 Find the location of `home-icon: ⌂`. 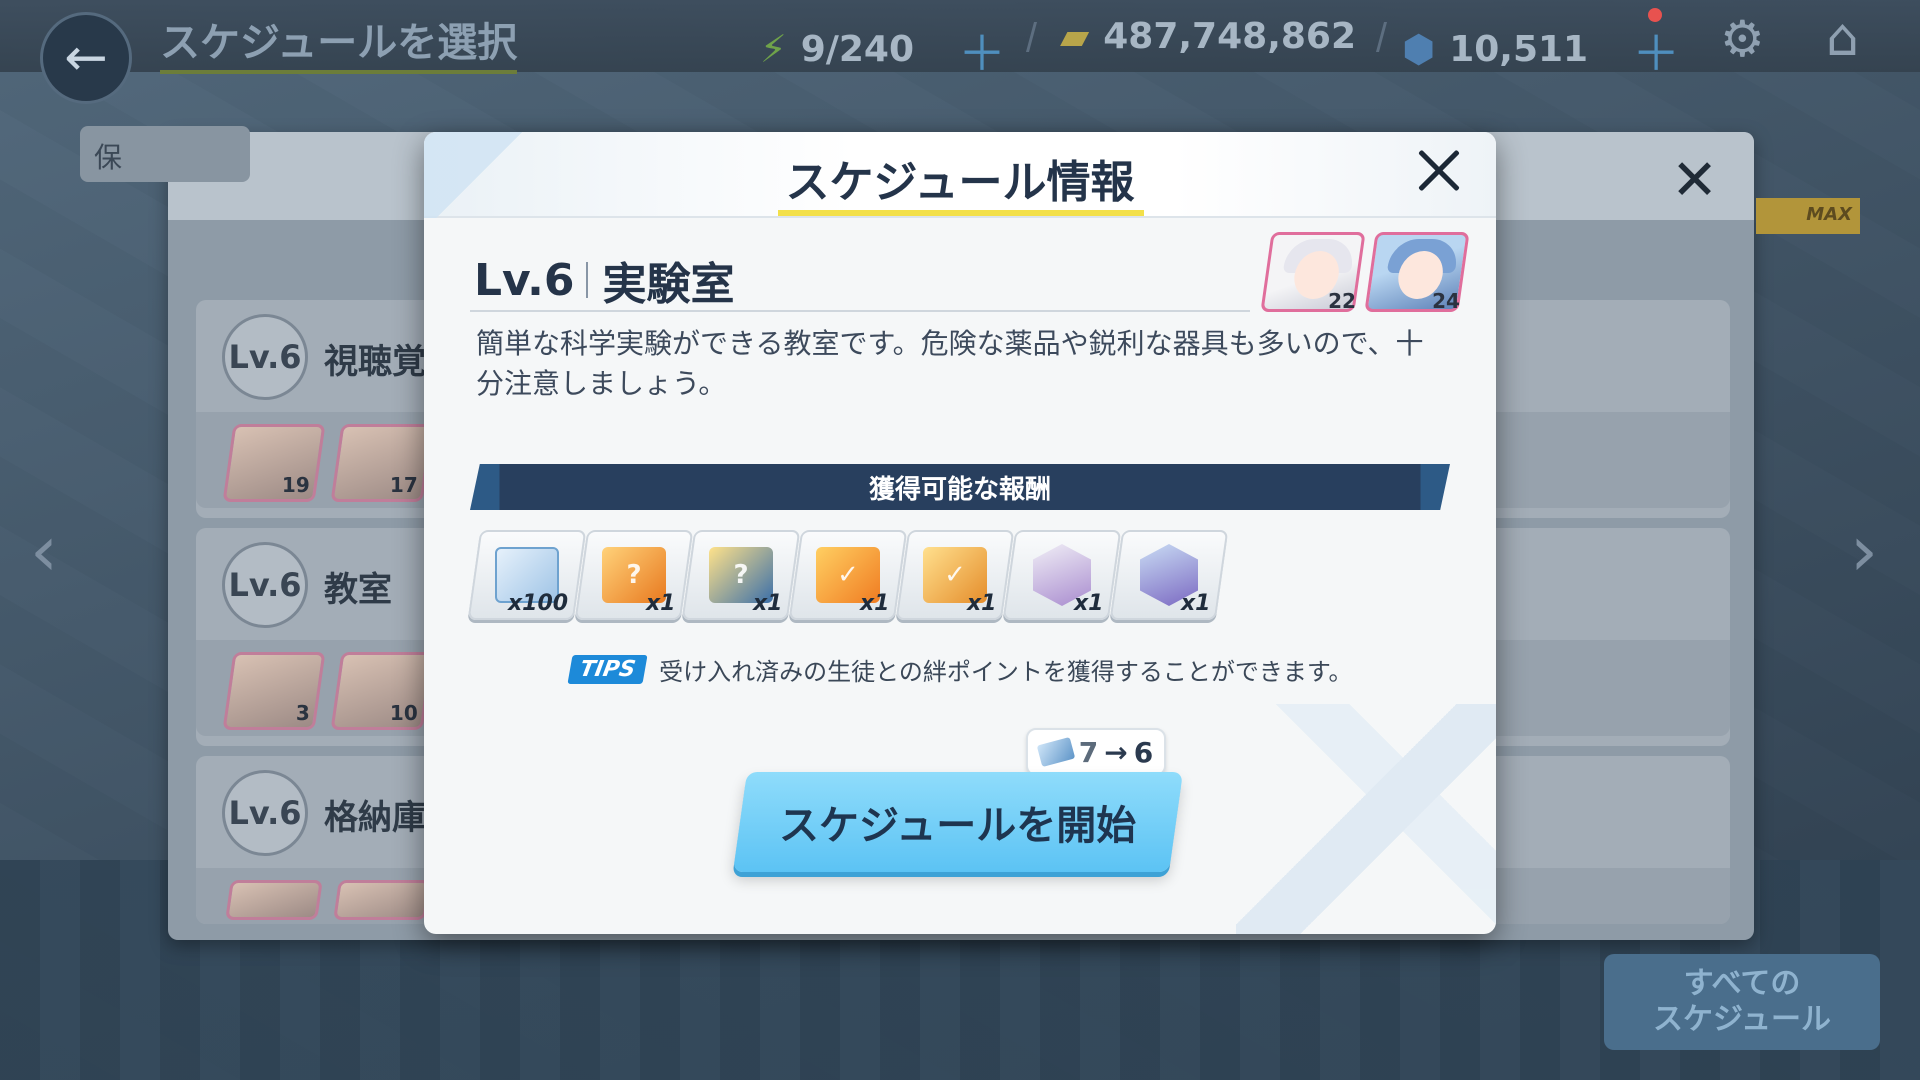

home-icon: ⌂ is located at coordinates (1842, 38).